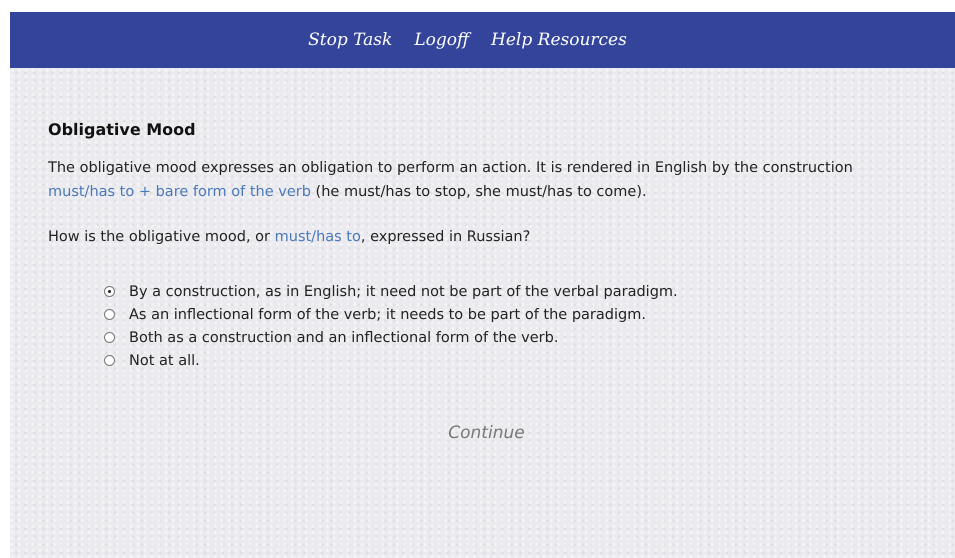 The image size is (955, 558). Describe the element at coordinates (122, 129) in the screenshot. I see `section-heading: Obligative Mood` at that location.